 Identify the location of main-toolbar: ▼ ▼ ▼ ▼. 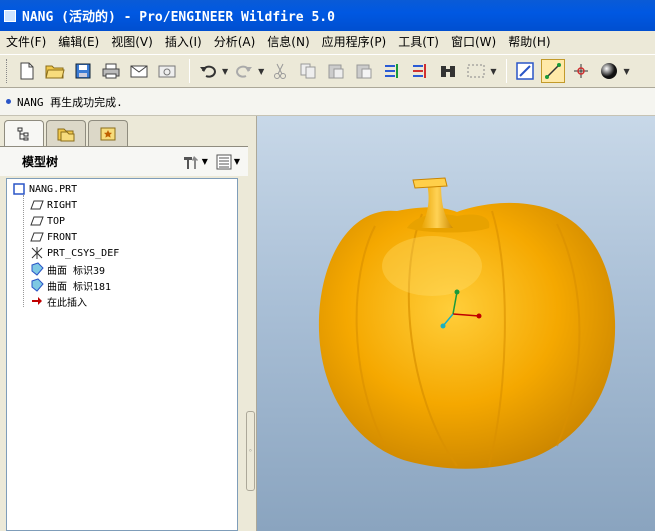
(327, 71).